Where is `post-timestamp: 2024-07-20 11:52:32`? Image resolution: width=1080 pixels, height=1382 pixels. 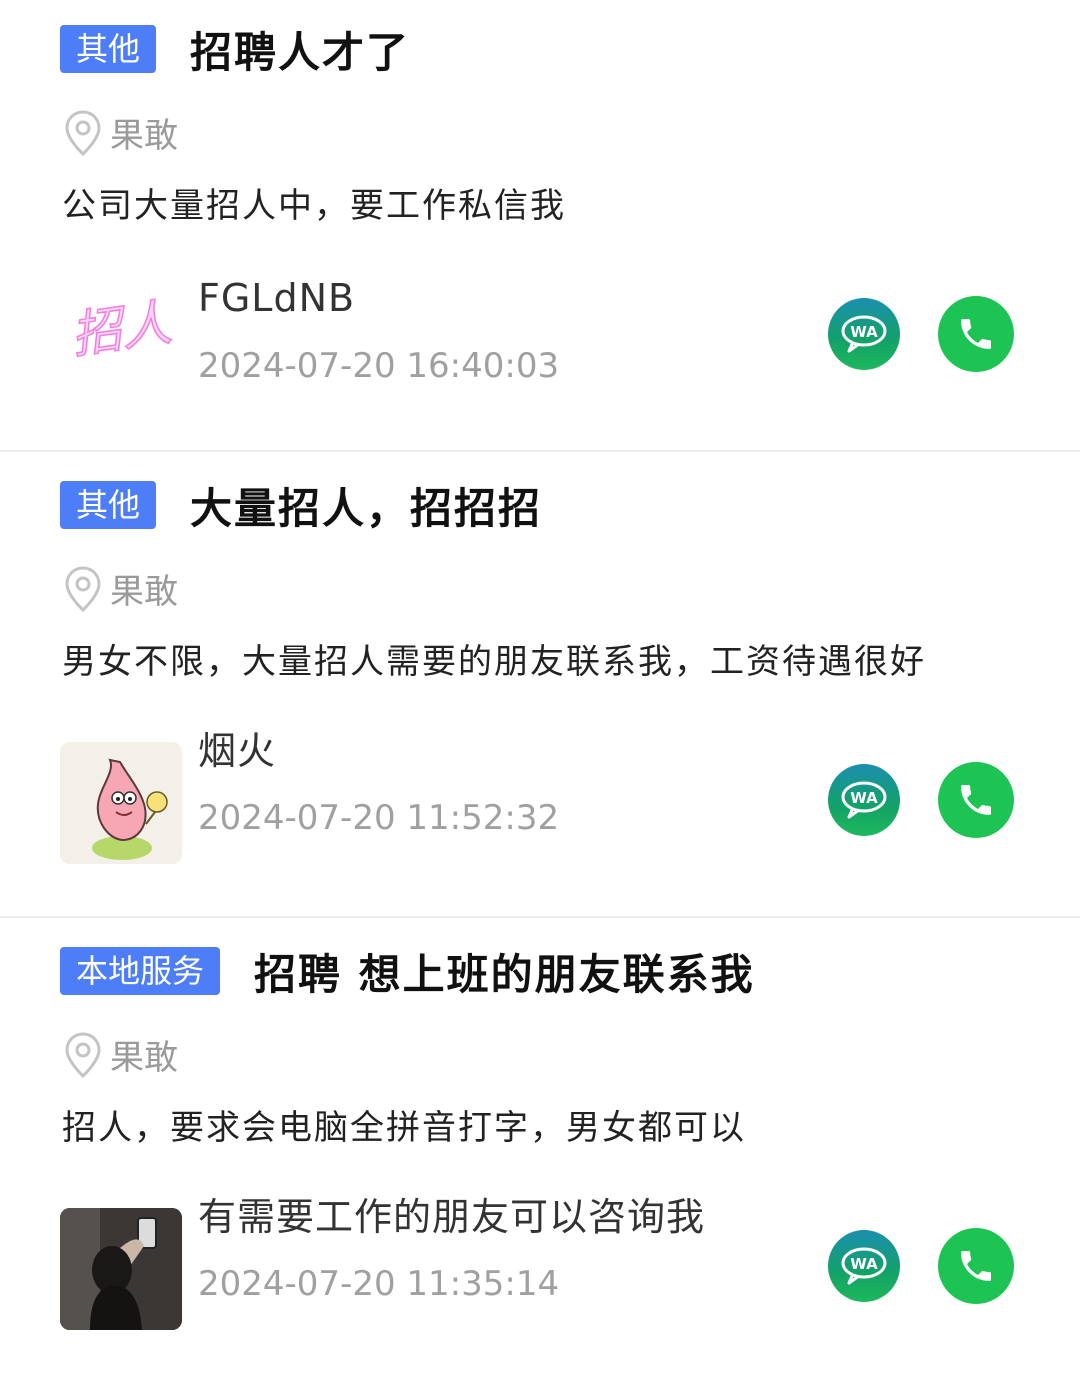 post-timestamp: 2024-07-20 11:52:32 is located at coordinates (379, 818).